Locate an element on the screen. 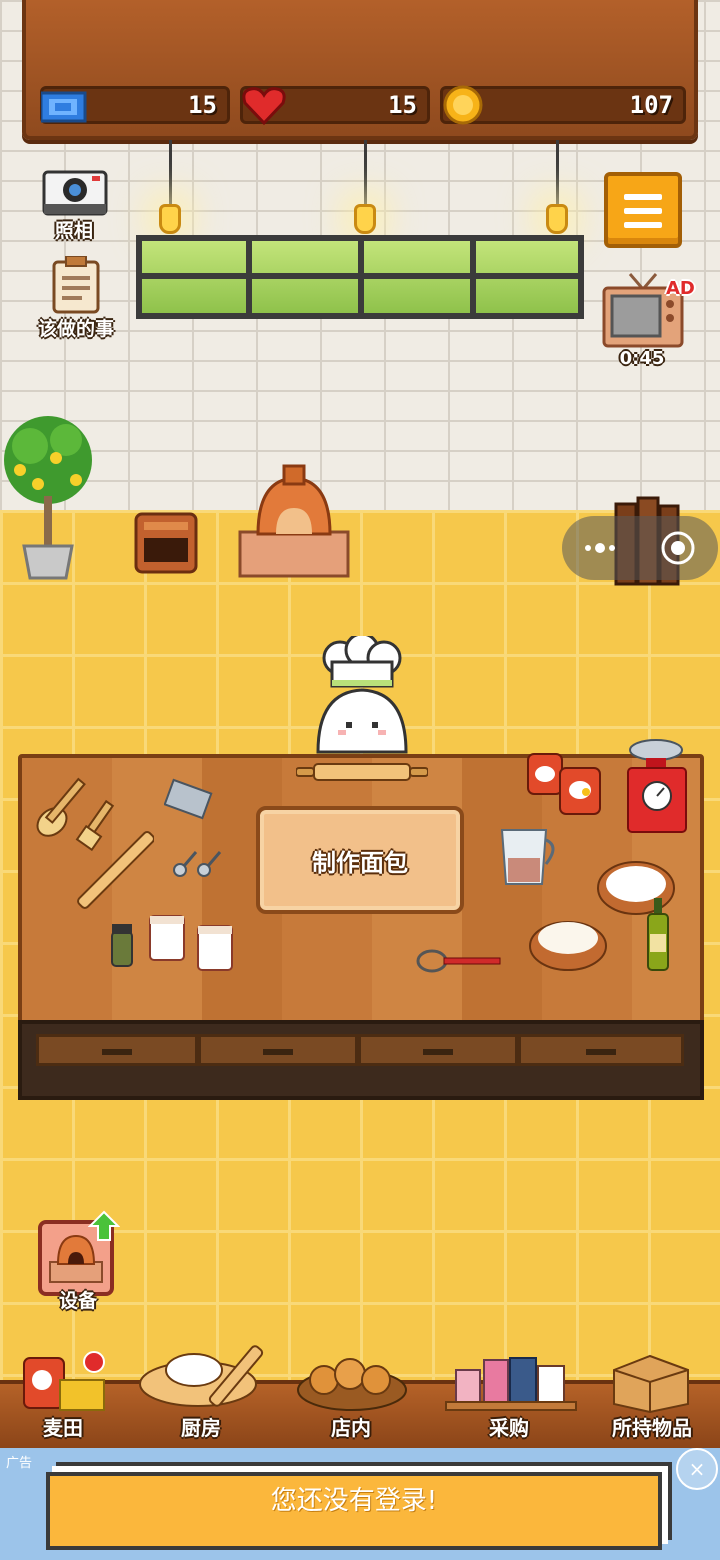 Image resolution: width=720 pixels, height=1560 pixels. equipment-button: 设备 is located at coordinates (78, 1263).